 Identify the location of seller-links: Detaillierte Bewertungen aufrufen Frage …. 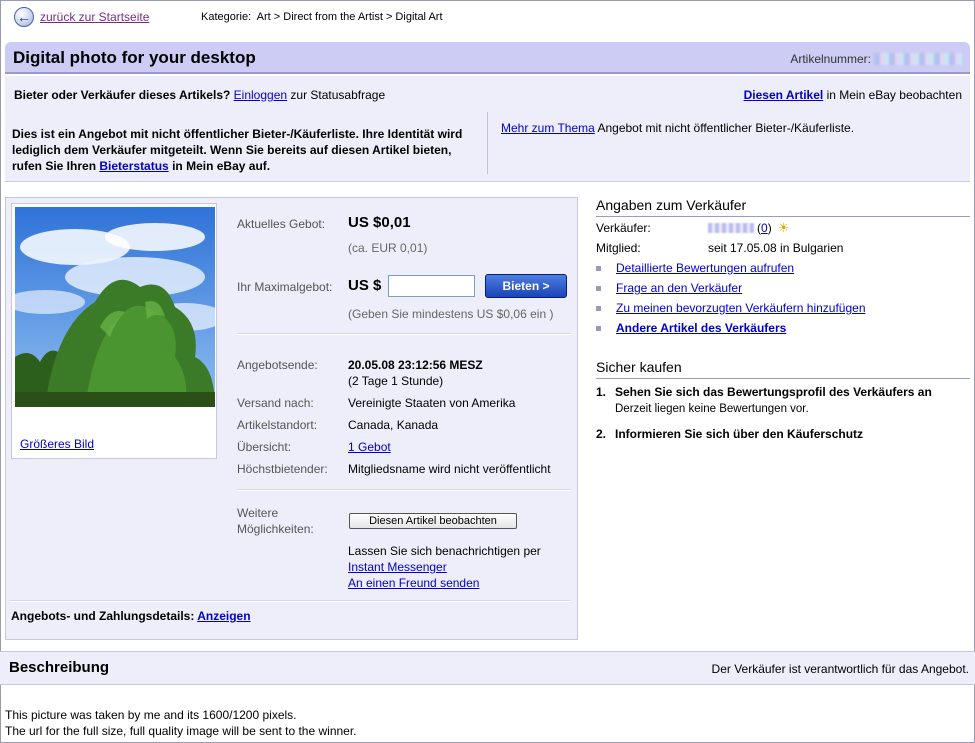
(783, 297).